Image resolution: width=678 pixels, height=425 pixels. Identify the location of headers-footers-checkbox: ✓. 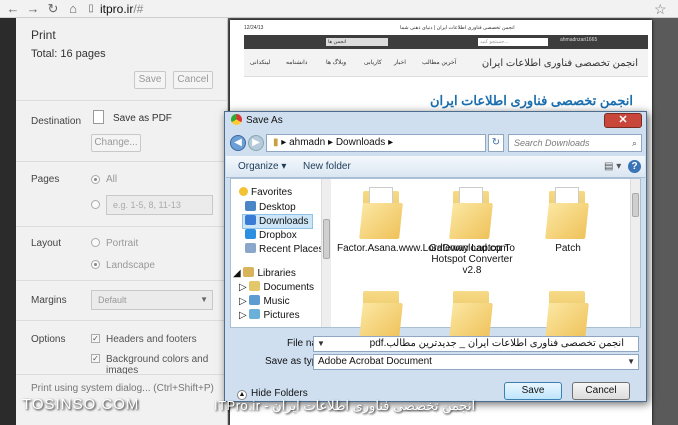
(95, 338).